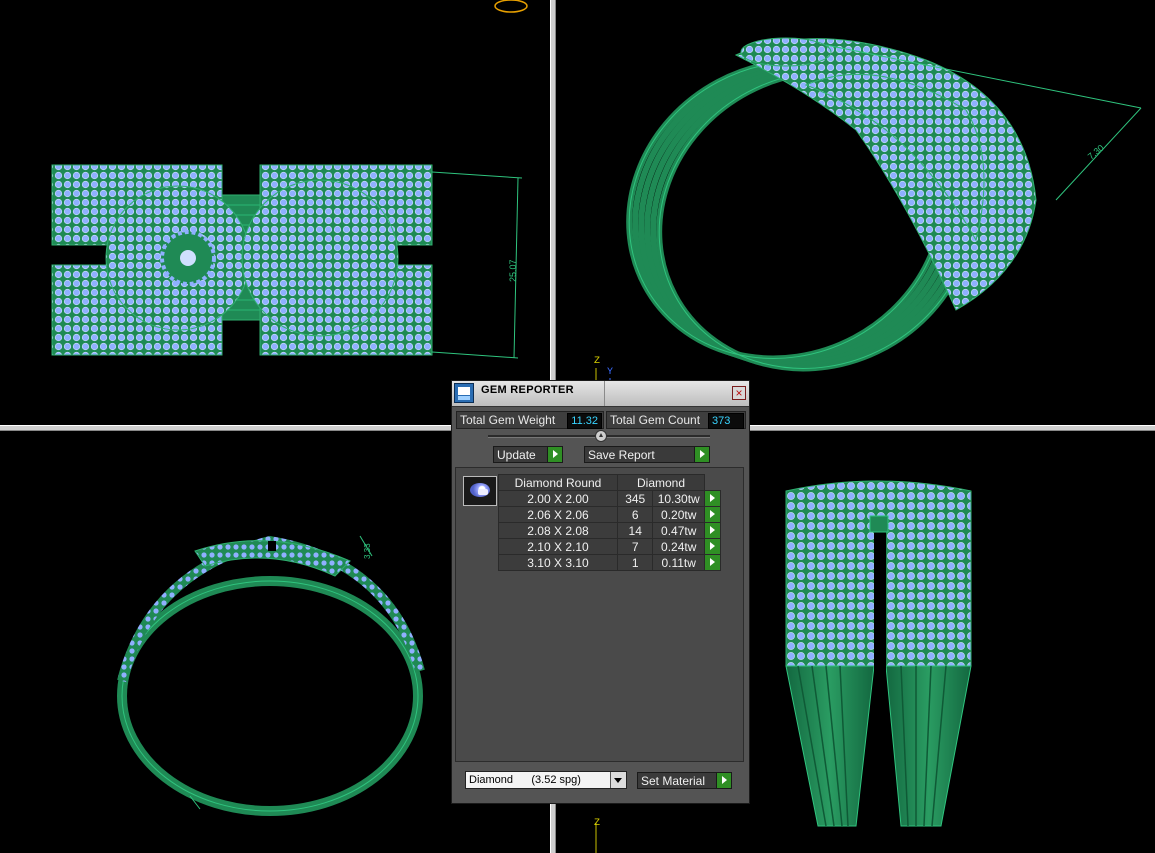  Describe the element at coordinates (635, 530) in the screenshot. I see `row-count: 14` at that location.